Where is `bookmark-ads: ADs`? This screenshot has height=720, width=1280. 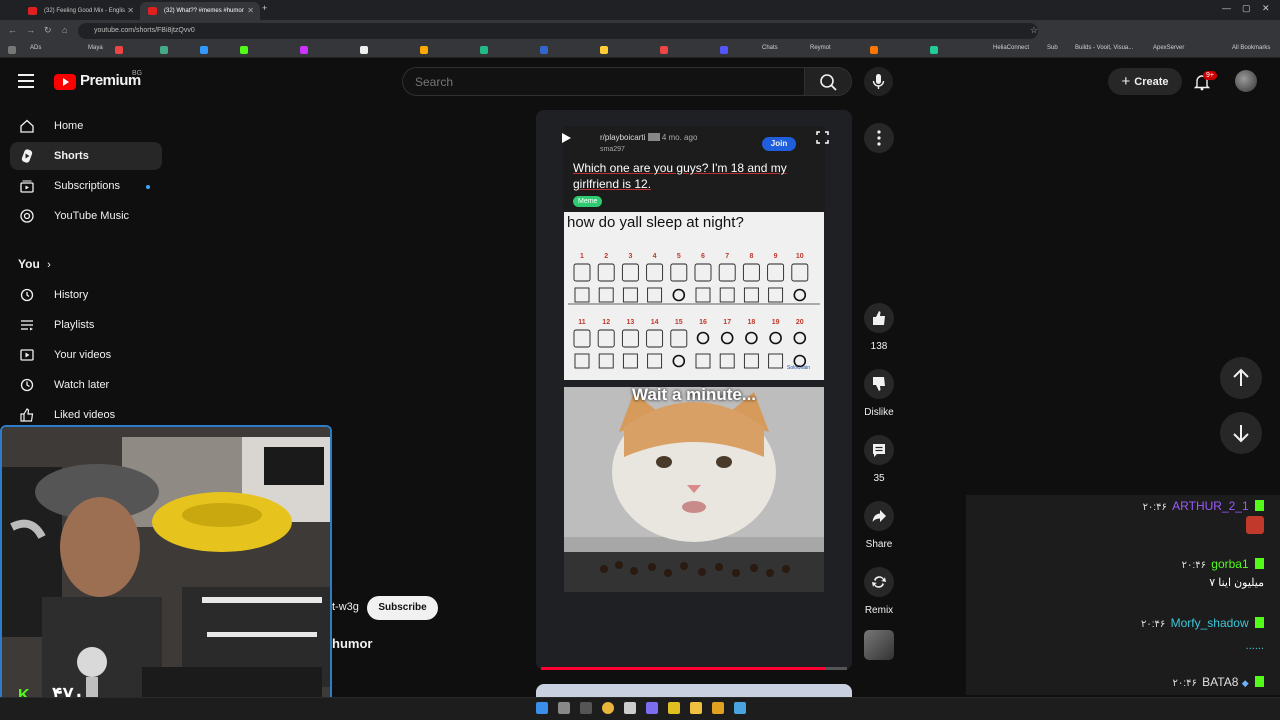 bookmark-ads: ADs is located at coordinates (35, 48).